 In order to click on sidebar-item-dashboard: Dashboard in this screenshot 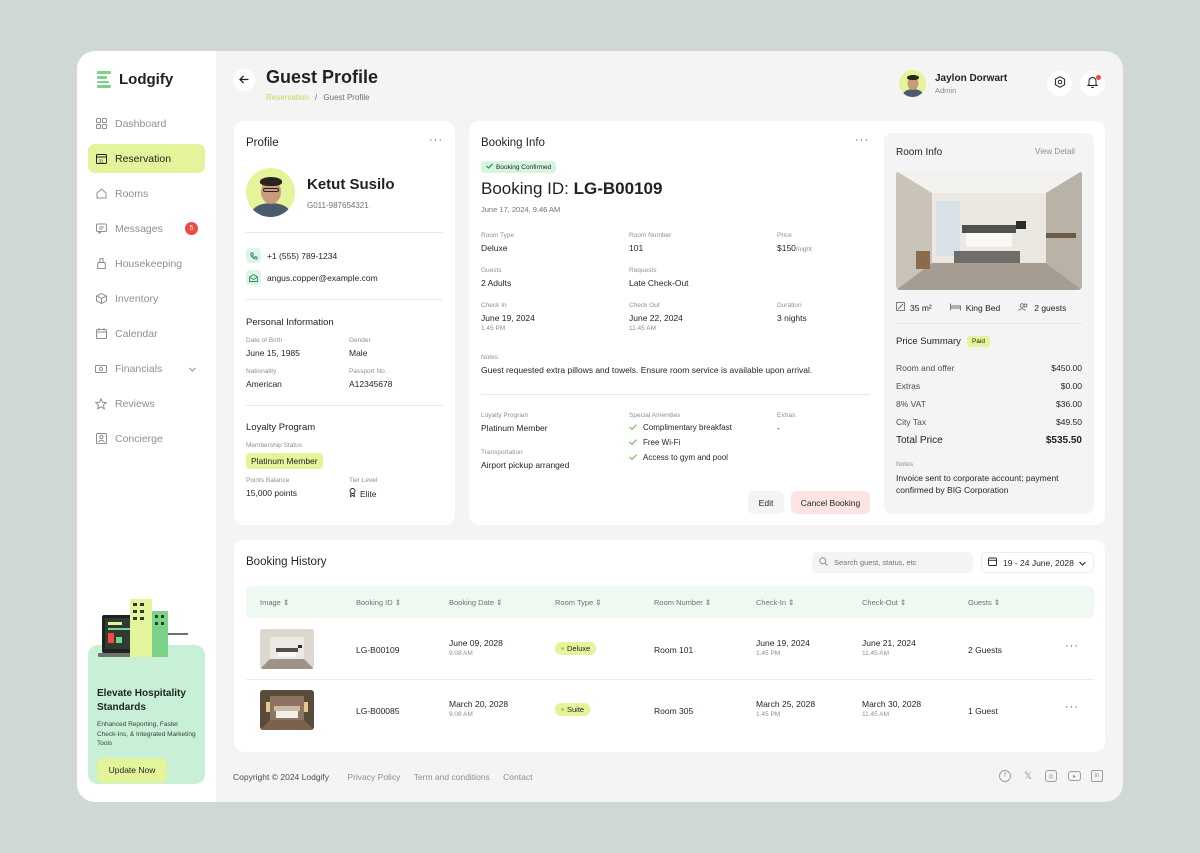, I will do `click(146, 123)`.